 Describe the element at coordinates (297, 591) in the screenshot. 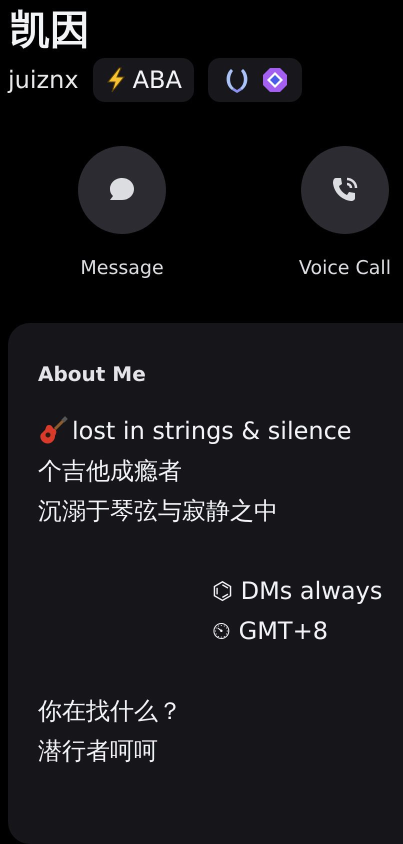

I see `bio-line: ⌬ DMs always` at that location.